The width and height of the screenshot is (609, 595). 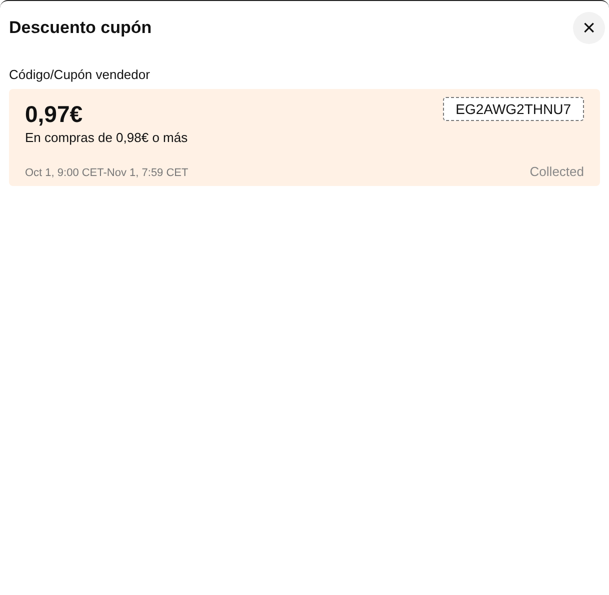 What do you see at coordinates (513, 109) in the screenshot?
I see `coupon-code: EG2AWG2THNU7` at bounding box center [513, 109].